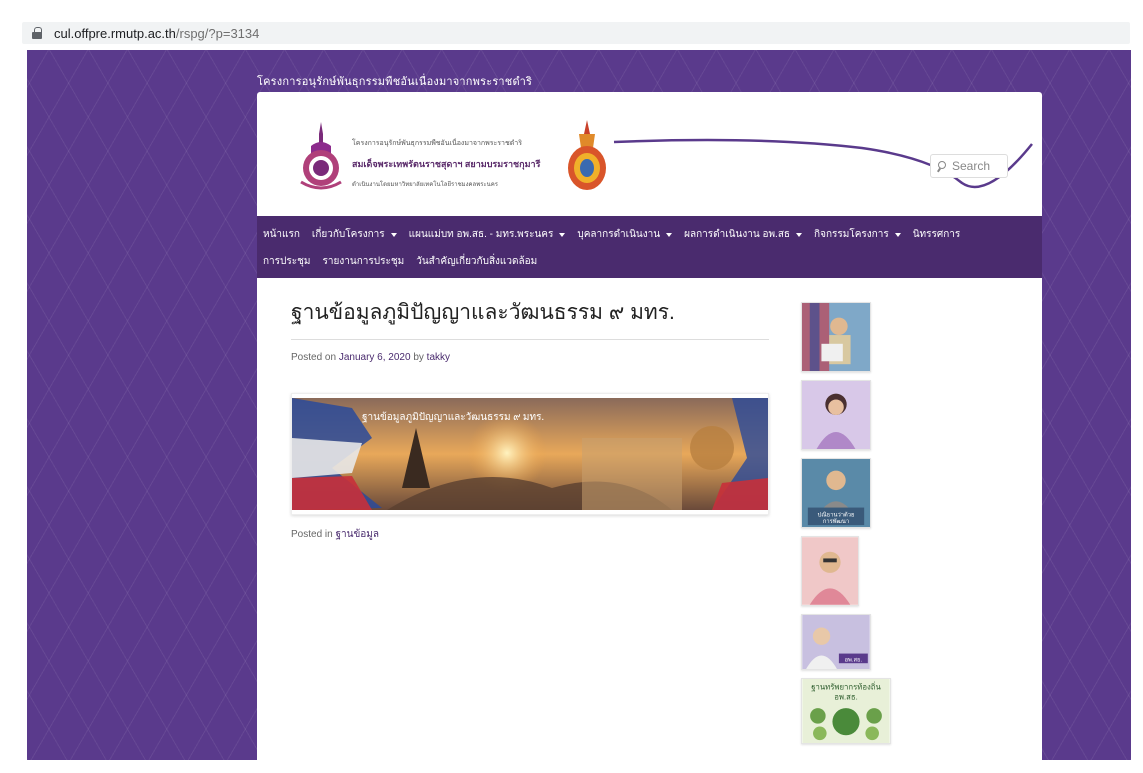 The width and height of the screenshot is (1143, 773). I want to click on banner-image: ฐานข้อมูลภูมิปัญญาและวัฒนธรรม ๙ มทร., so click(530, 454).